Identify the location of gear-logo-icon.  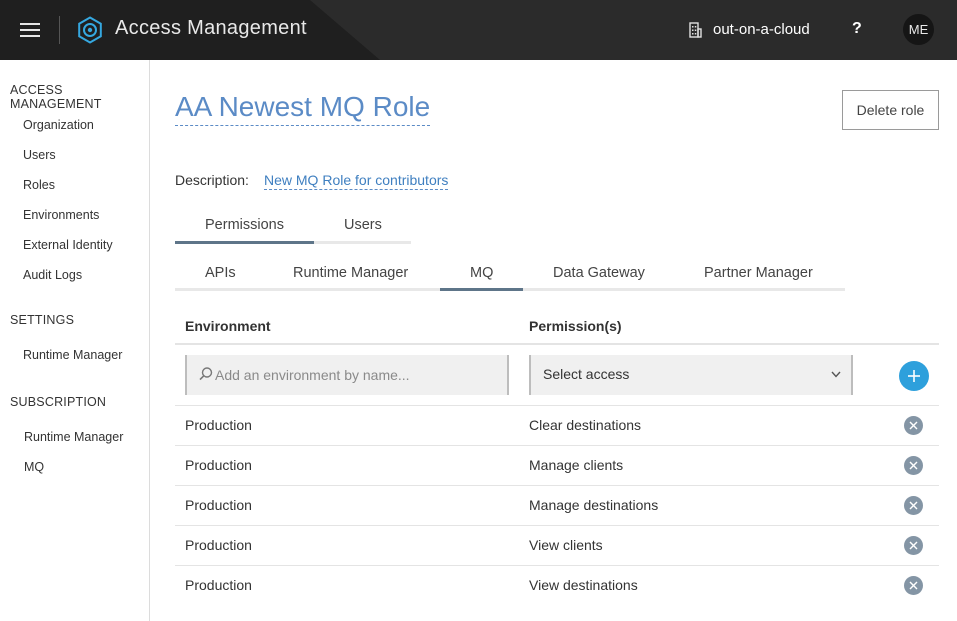
(90, 30).